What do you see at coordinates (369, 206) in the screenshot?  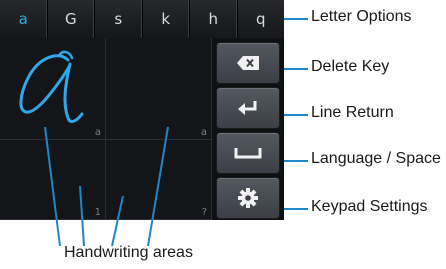 I see `keypad-settings-label: Keypad Settings` at bounding box center [369, 206].